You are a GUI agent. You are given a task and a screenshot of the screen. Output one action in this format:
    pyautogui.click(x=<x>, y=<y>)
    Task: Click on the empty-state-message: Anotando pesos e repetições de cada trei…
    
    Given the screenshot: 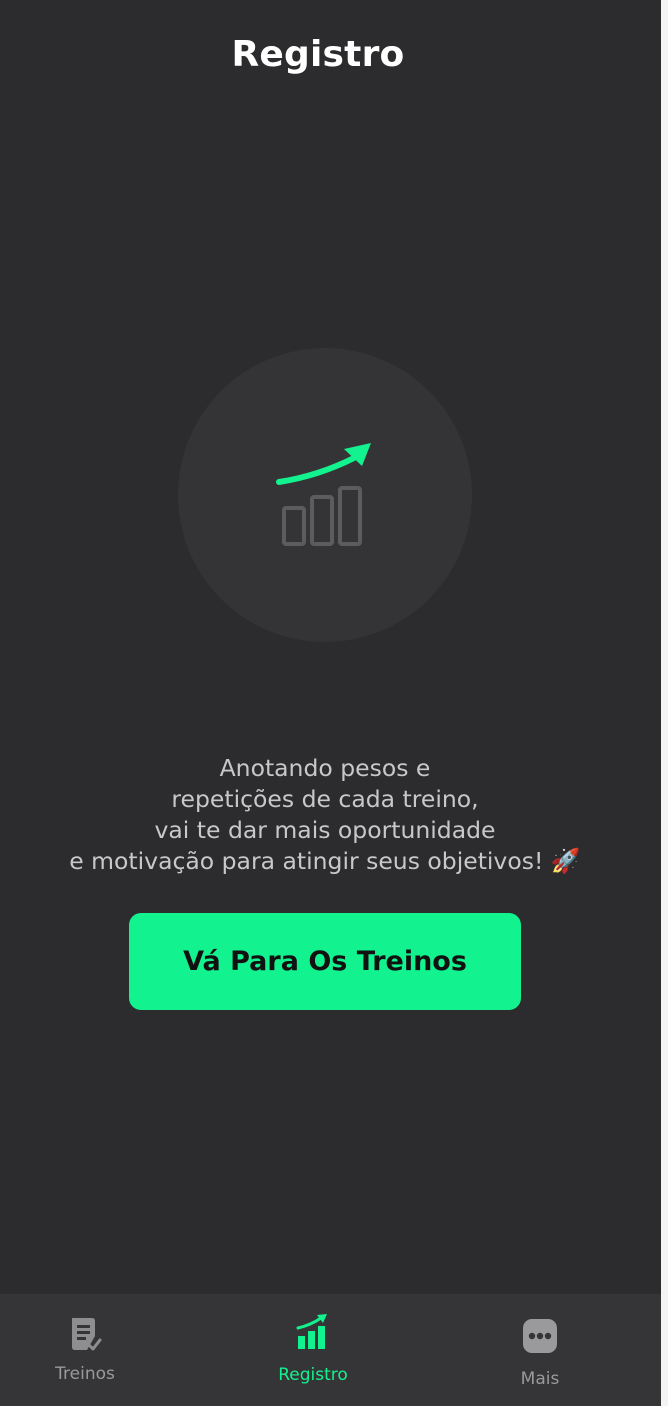 What is the action you would take?
    pyautogui.click(x=325, y=815)
    